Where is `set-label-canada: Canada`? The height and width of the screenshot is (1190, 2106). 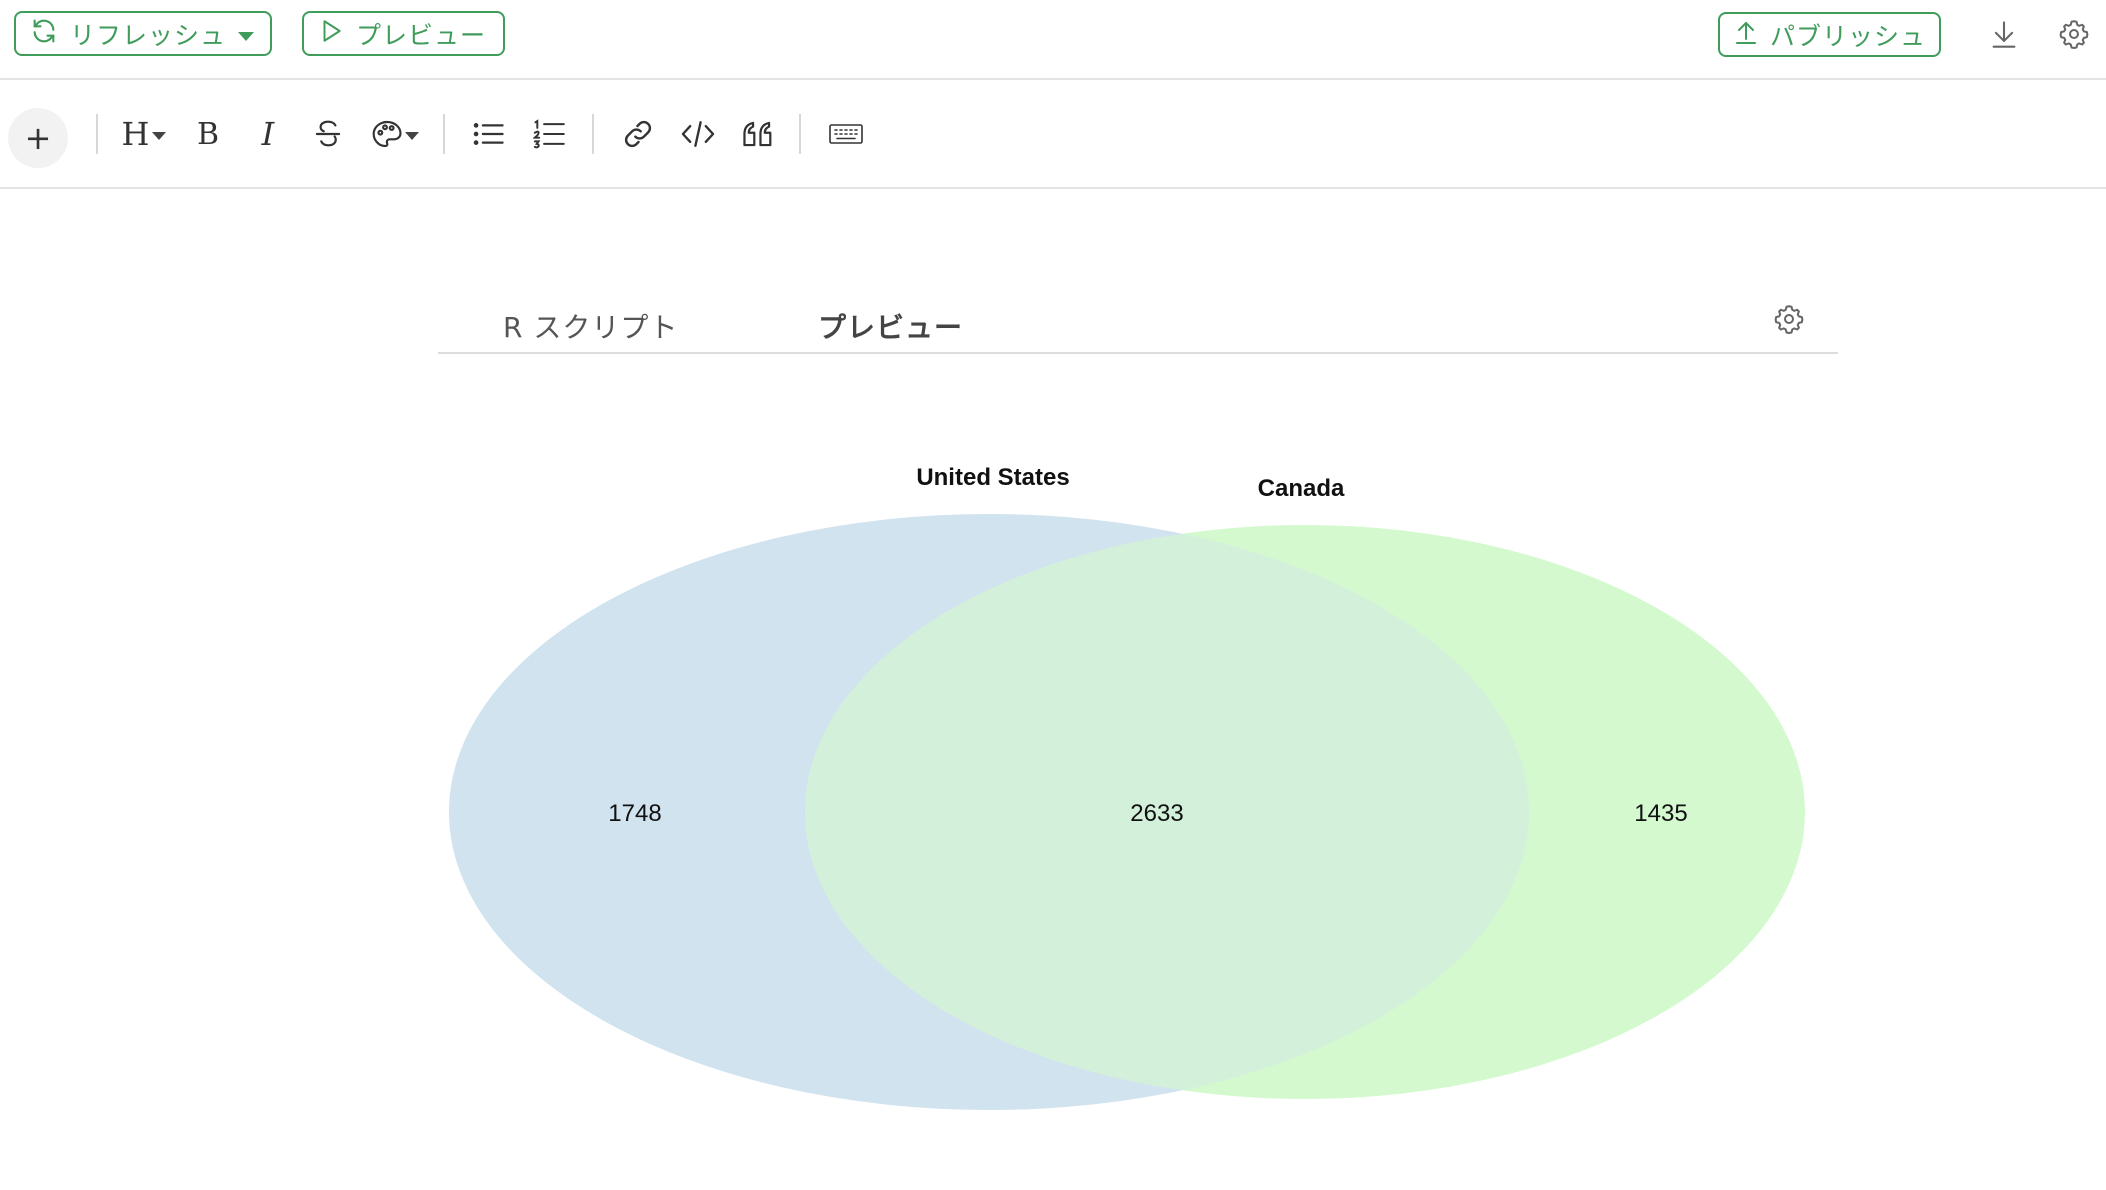 set-label-canada: Canada is located at coordinates (1301, 488).